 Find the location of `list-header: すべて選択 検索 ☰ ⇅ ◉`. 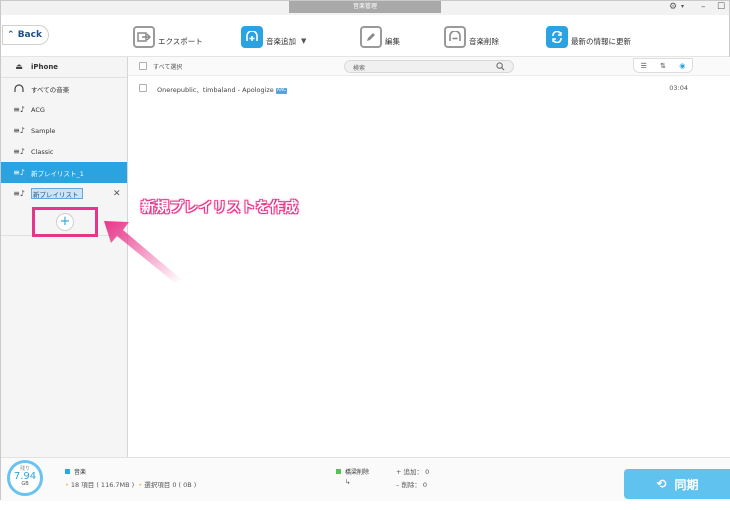

list-header: すべて選択 検索 ☰ ⇅ ◉ is located at coordinates (429, 66).